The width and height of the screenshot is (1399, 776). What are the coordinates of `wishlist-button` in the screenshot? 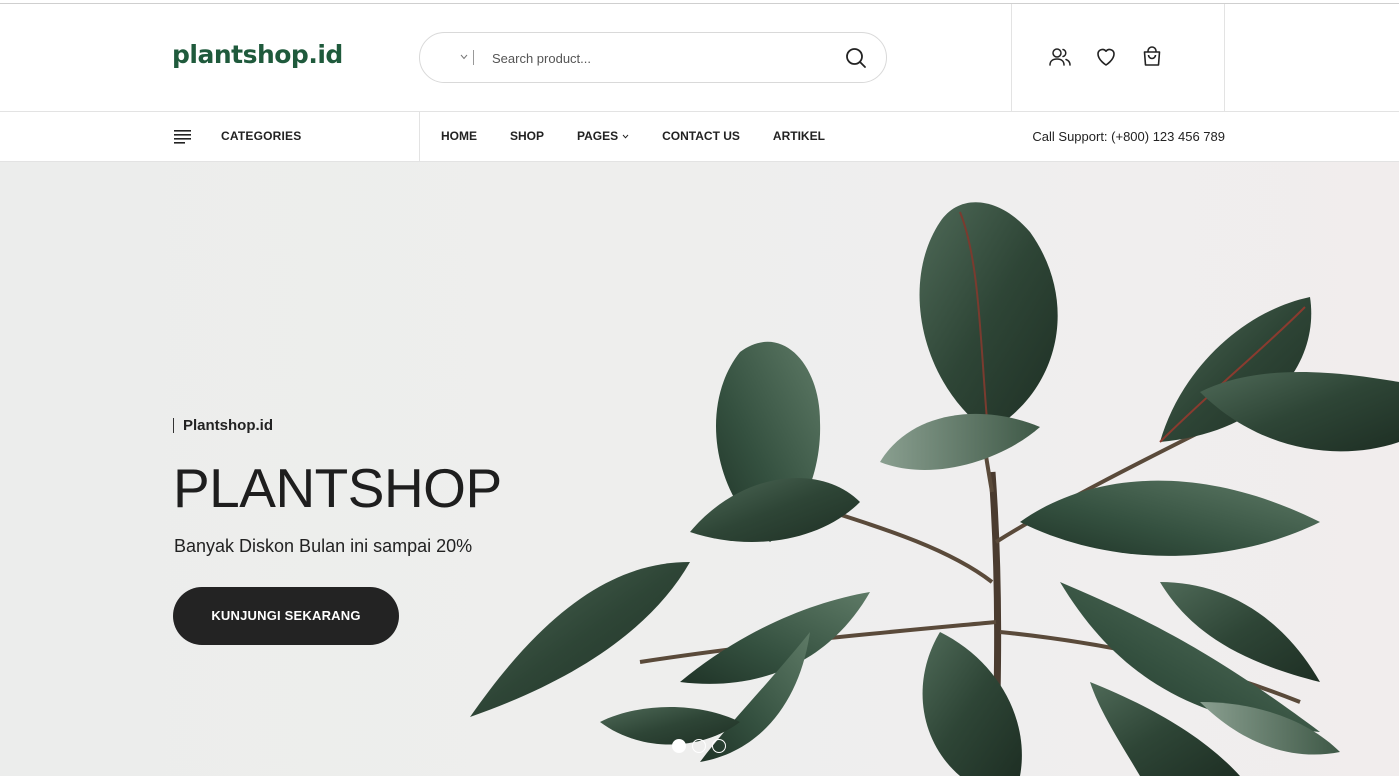 It's located at (1106, 57).